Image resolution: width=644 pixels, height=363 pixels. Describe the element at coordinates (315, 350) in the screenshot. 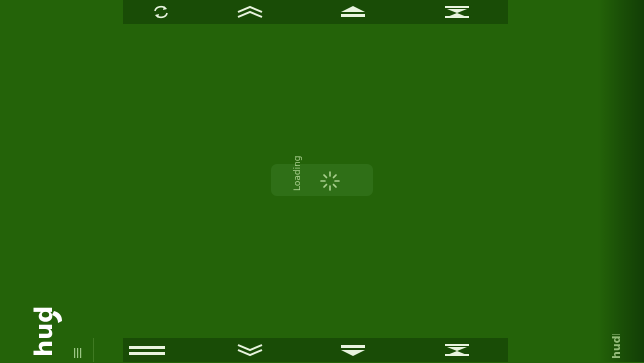

I see `bottom-toolbar` at that location.